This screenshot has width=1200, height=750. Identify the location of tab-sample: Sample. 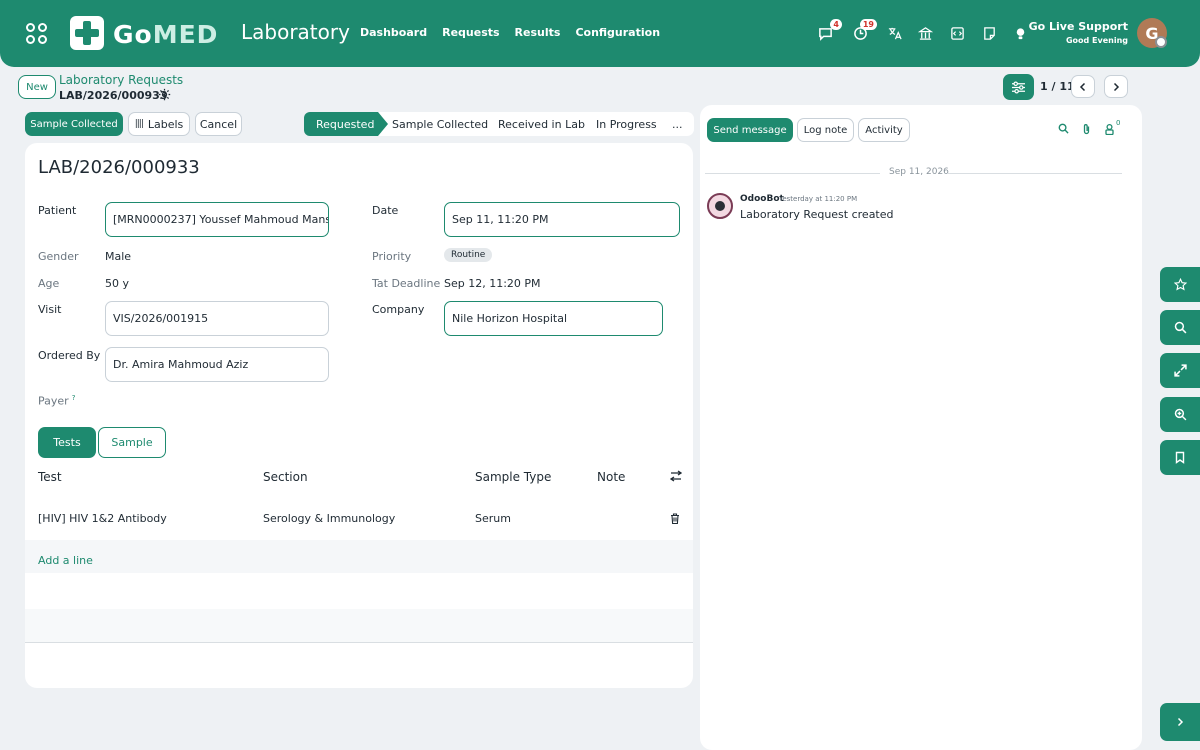
(132, 442).